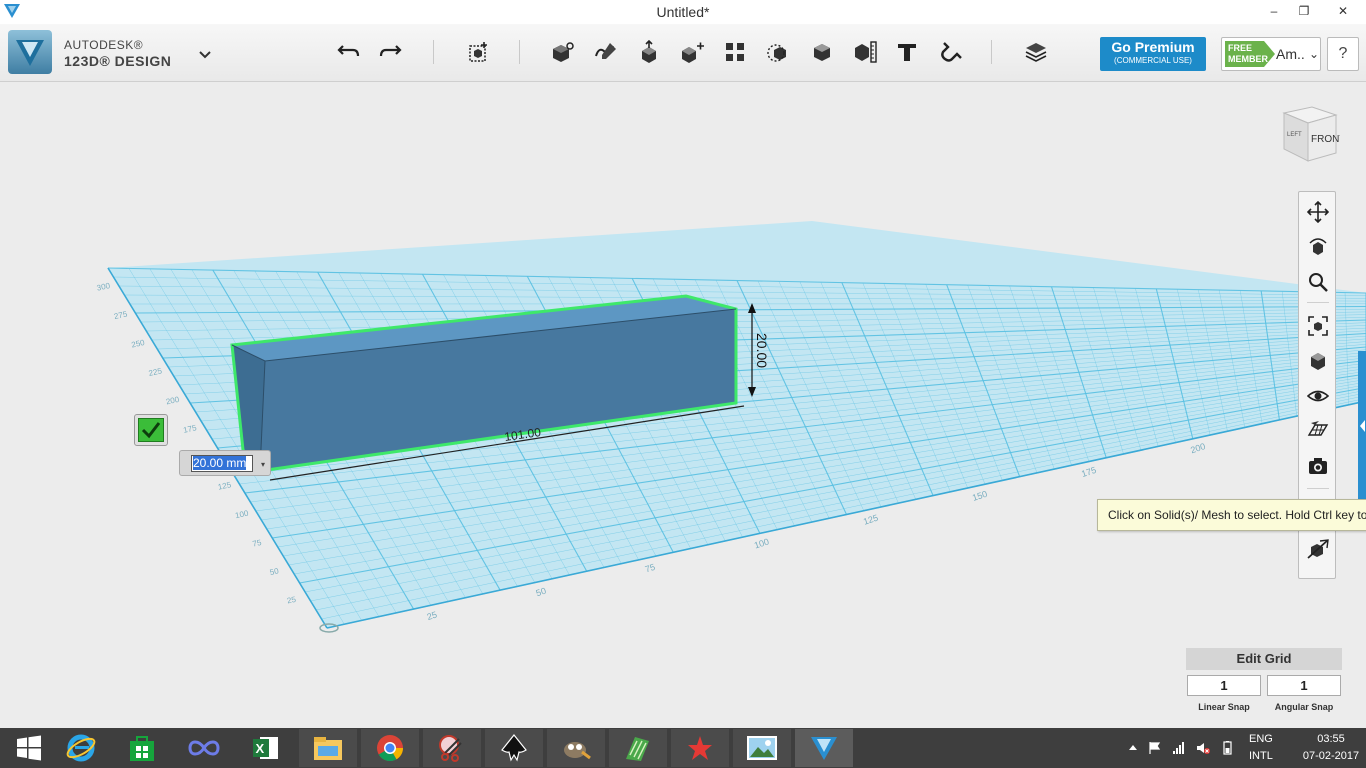  What do you see at coordinates (1325, 139) in the screenshot?
I see `view-cube-front: FRONT` at bounding box center [1325, 139].